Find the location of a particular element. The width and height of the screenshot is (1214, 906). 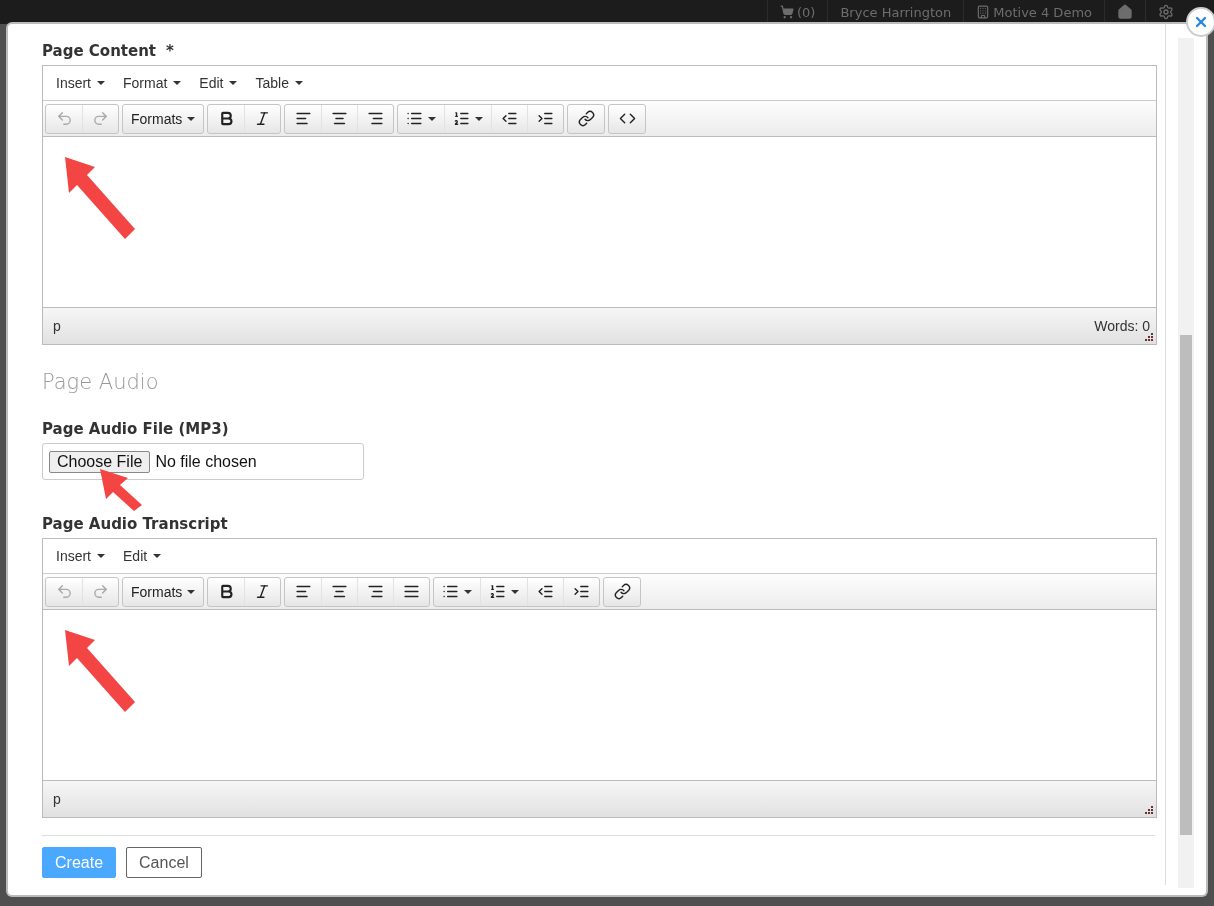

scrollbar-thumb is located at coordinates (1186, 585).